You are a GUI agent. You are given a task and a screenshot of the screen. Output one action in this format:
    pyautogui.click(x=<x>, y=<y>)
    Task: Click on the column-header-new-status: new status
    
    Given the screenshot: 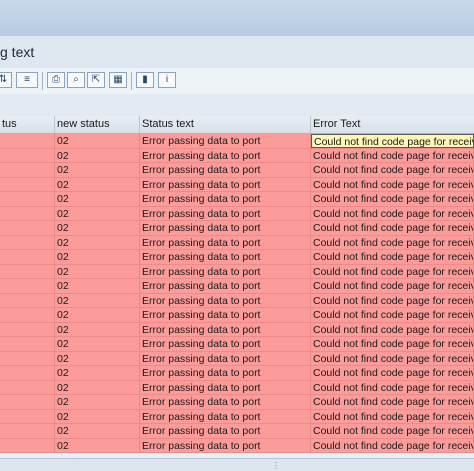 What is the action you would take?
    pyautogui.click(x=97, y=124)
    